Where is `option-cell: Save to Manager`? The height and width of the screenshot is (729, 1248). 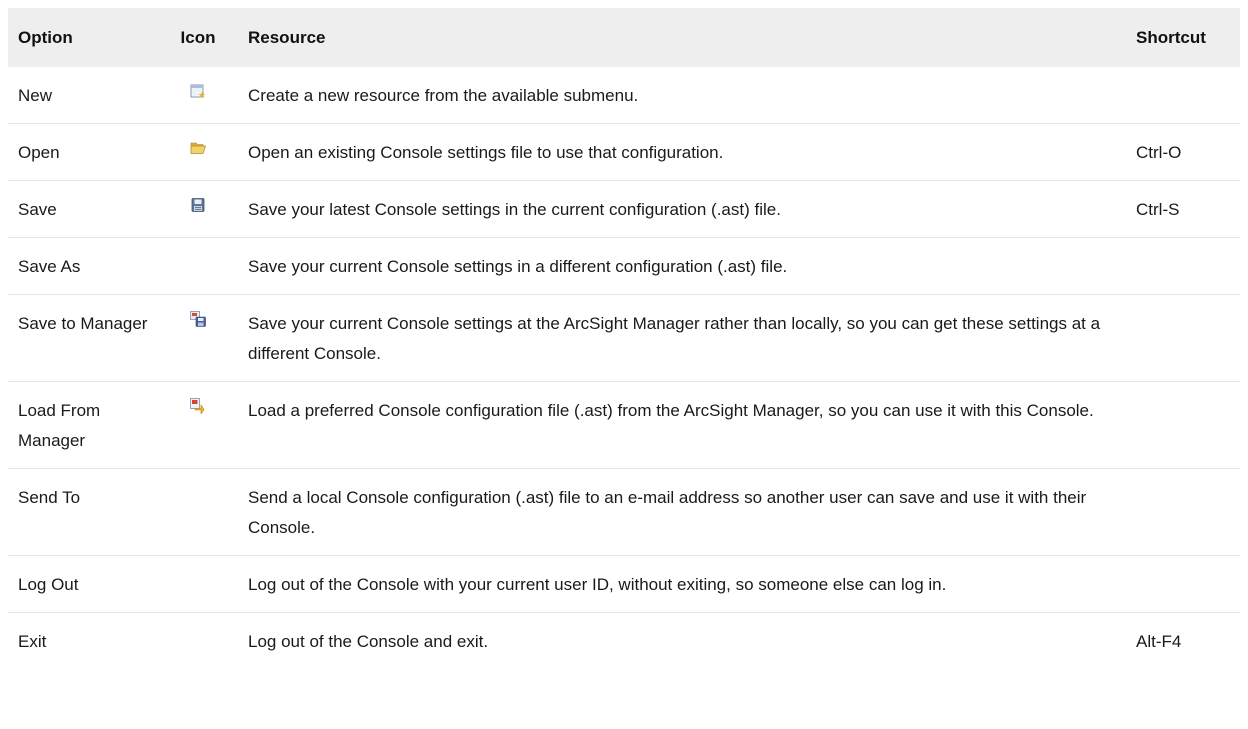
option-cell: Save to Manager is located at coordinates (83, 338).